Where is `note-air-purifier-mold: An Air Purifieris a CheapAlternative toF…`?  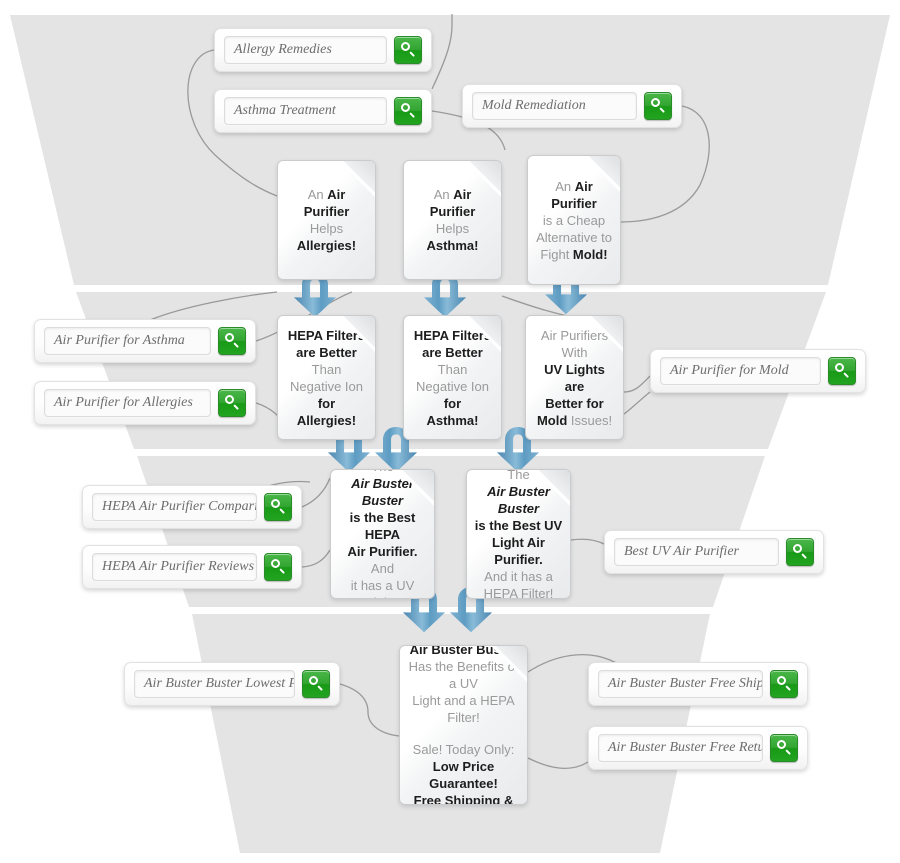
note-air-purifier-mold: An Air Purifieris a CheapAlternative toF… is located at coordinates (574, 220).